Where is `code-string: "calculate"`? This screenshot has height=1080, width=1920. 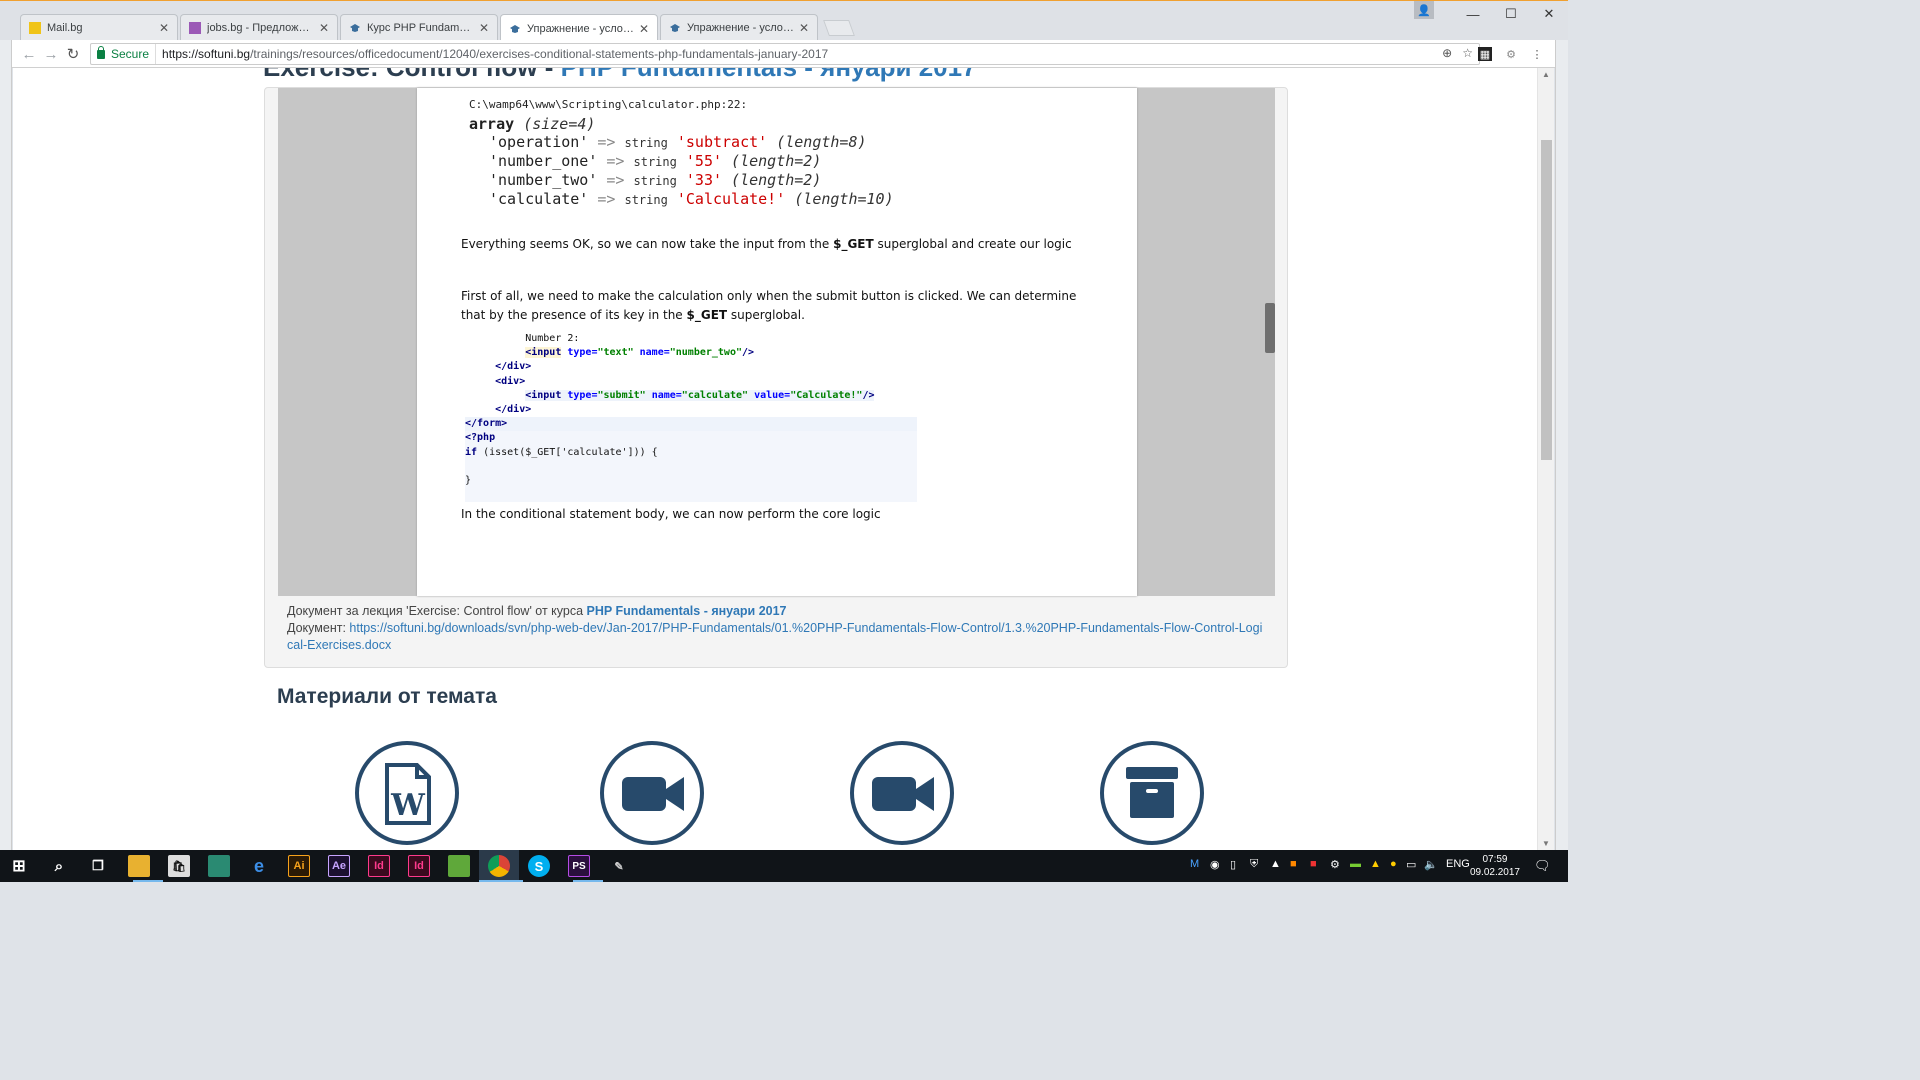
code-string: "calculate" is located at coordinates (715, 395).